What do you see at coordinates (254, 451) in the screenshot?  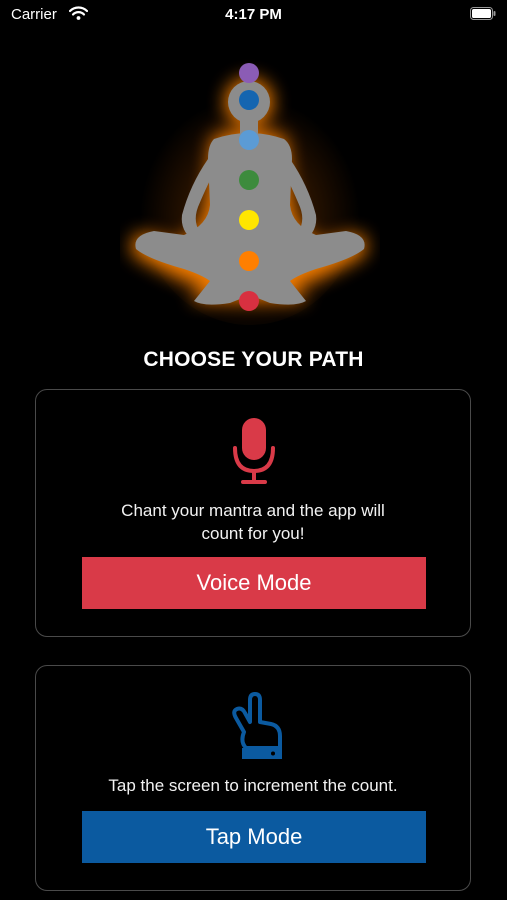 I see `microphone-icon` at bounding box center [254, 451].